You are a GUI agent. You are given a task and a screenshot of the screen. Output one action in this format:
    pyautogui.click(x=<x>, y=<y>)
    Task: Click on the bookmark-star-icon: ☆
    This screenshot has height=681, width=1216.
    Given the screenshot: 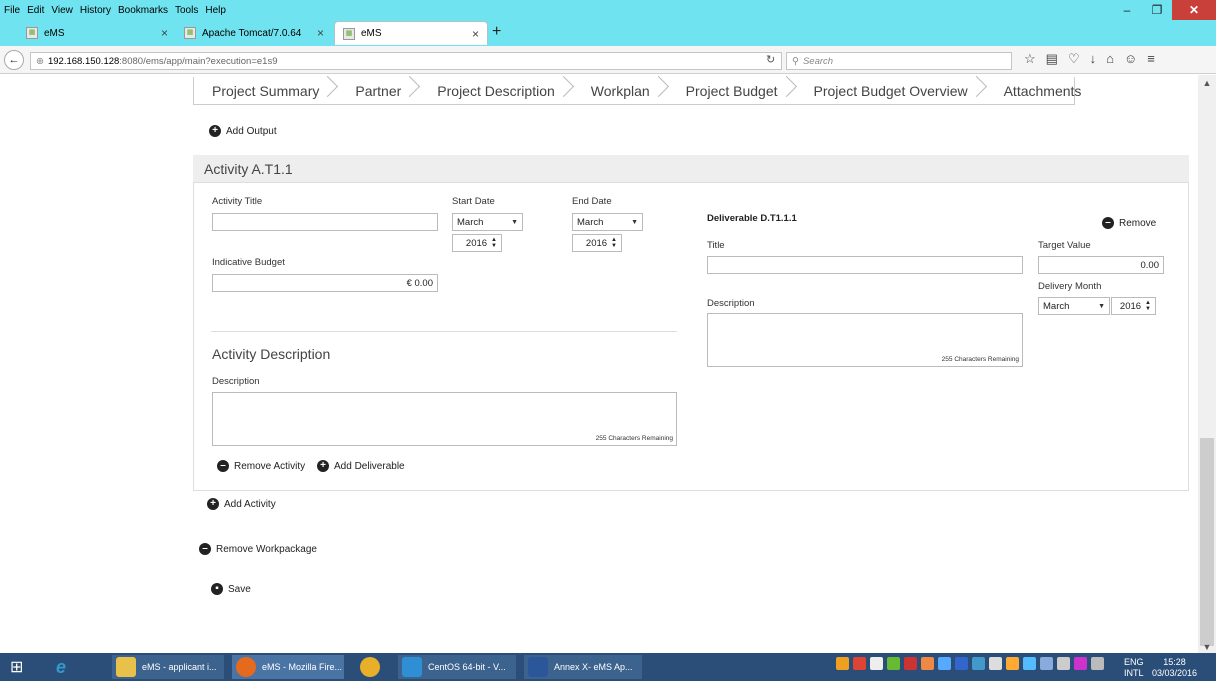 What is the action you would take?
    pyautogui.click(x=1030, y=59)
    